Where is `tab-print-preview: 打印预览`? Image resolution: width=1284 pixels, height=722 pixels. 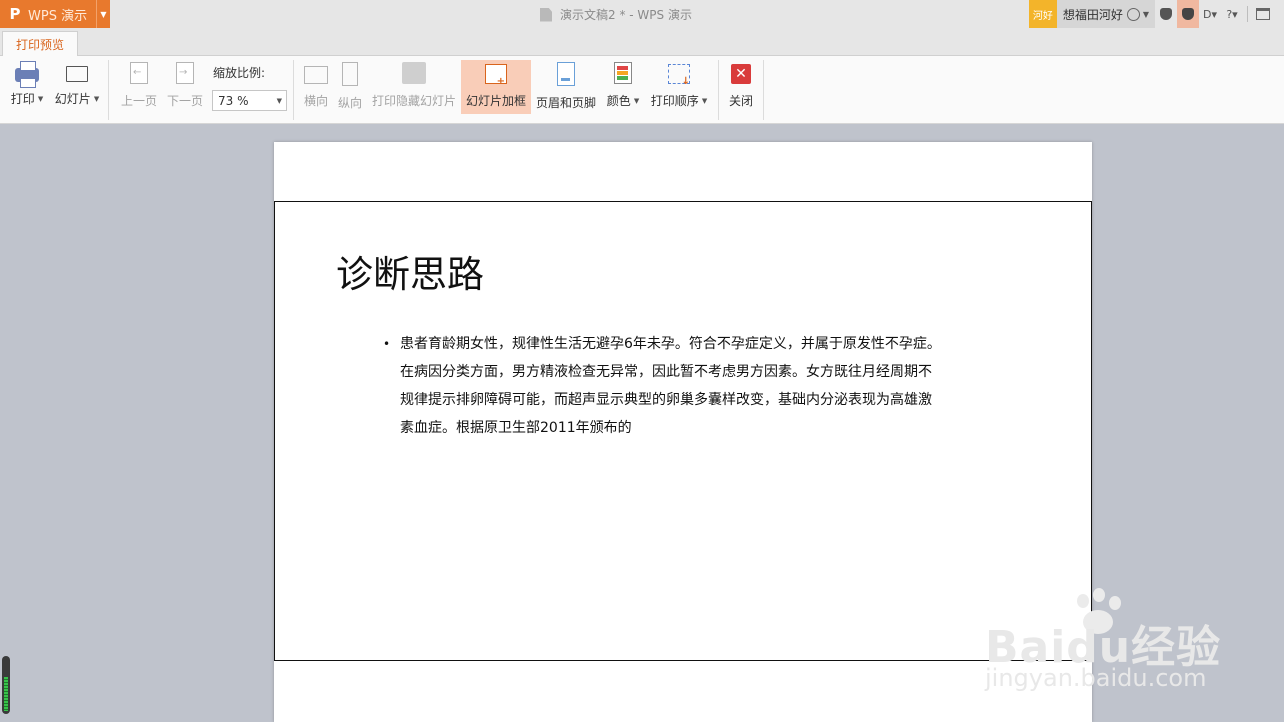
tab-print-preview: 打印预览 is located at coordinates (40, 44).